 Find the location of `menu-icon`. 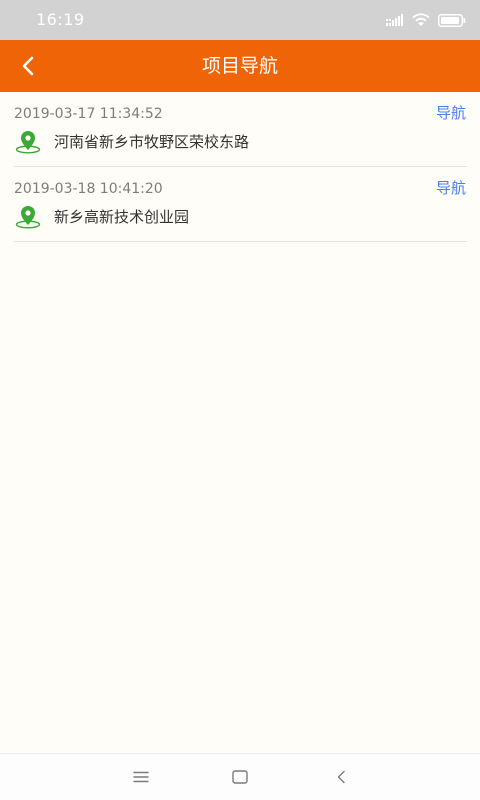

menu-icon is located at coordinates (141, 777).